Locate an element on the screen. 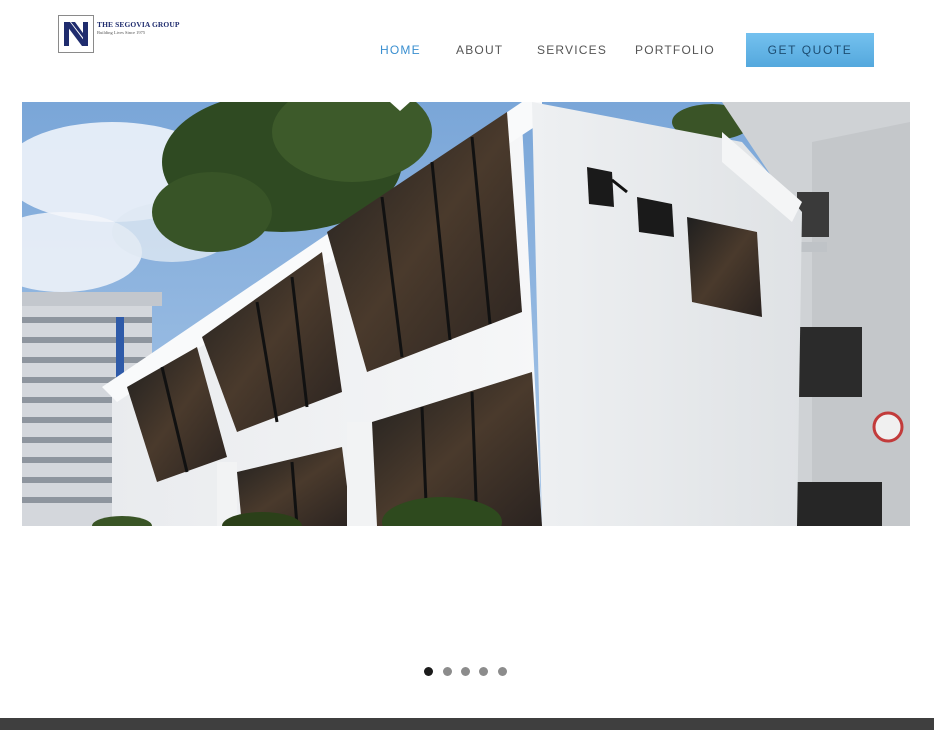 The height and width of the screenshot is (730, 934). logo-mark-icon is located at coordinates (76, 34).